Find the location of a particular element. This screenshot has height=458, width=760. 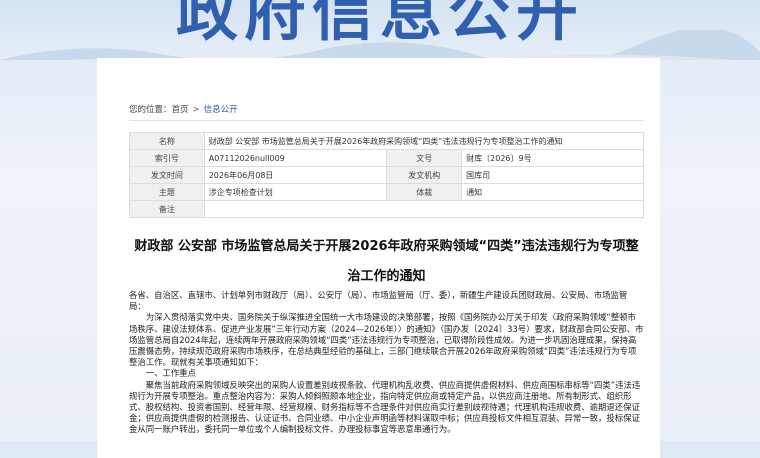

meta-row-date: 发文时间 2026年06月08日 发文机构 国库司 is located at coordinates (386, 175).